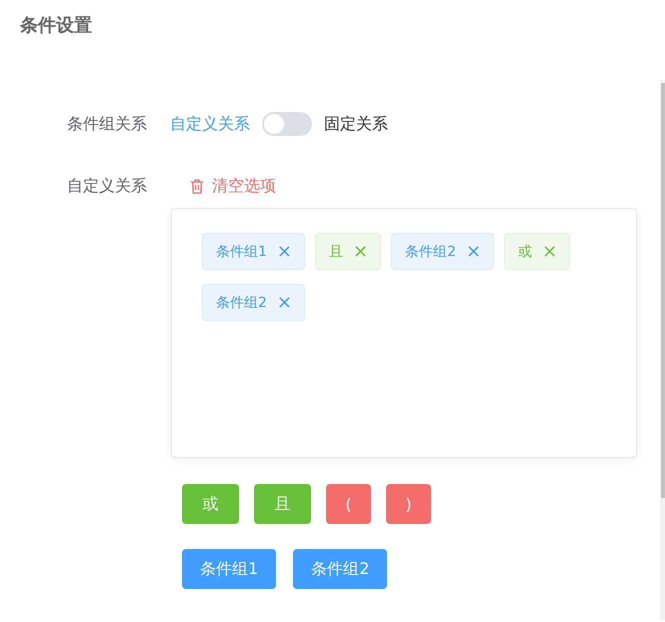 Image resolution: width=665 pixels, height=622 pixels. What do you see at coordinates (336, 251) in the screenshot?
I see `tag-label: 且` at bounding box center [336, 251].